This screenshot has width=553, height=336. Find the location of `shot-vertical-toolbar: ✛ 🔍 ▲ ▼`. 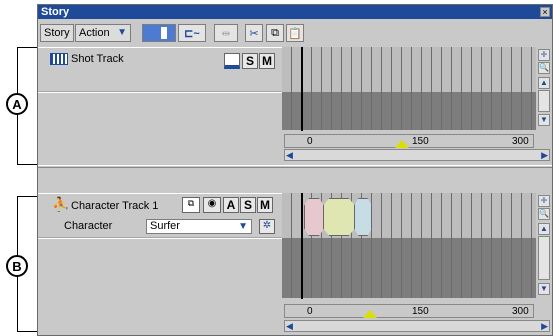

shot-vertical-toolbar: ✛ 🔍 ▲ ▼ is located at coordinates (544, 88).